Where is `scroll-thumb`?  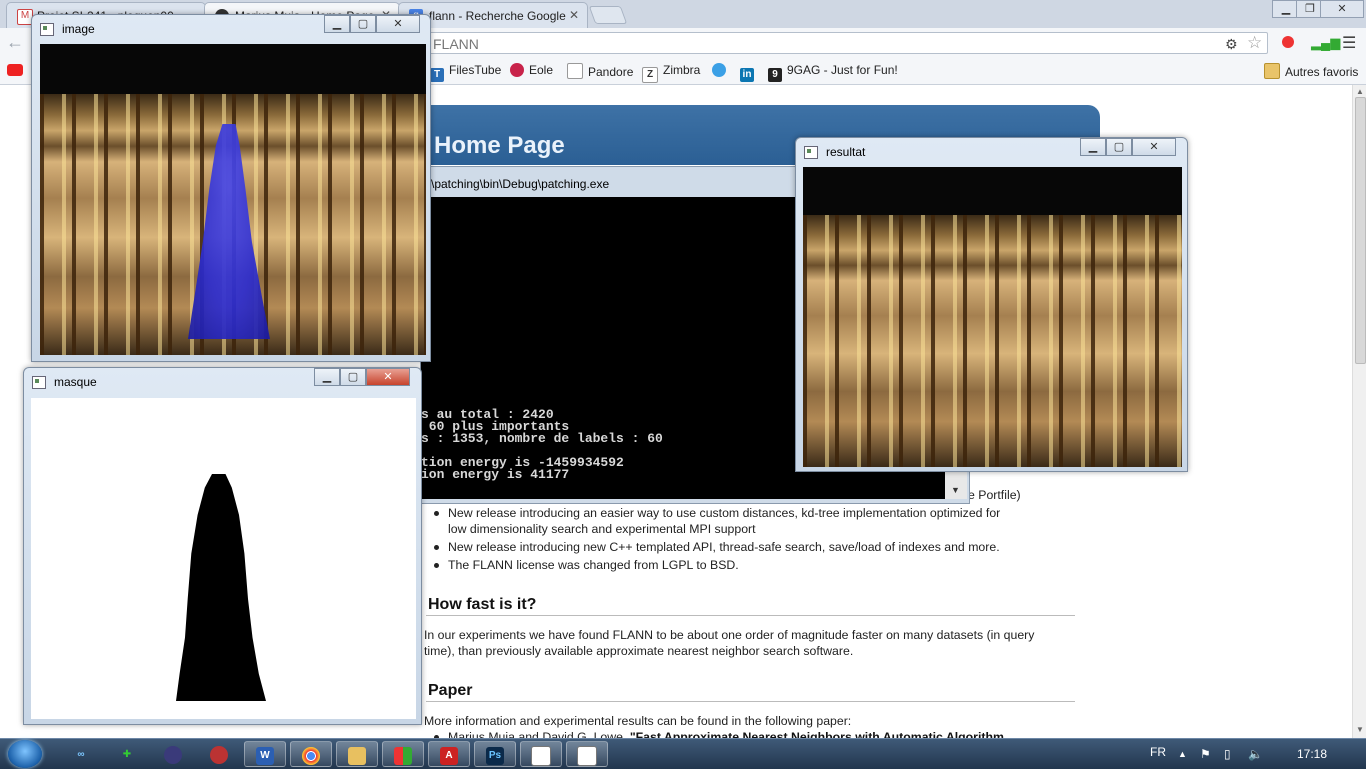
scroll-thumb is located at coordinates (1360, 230).